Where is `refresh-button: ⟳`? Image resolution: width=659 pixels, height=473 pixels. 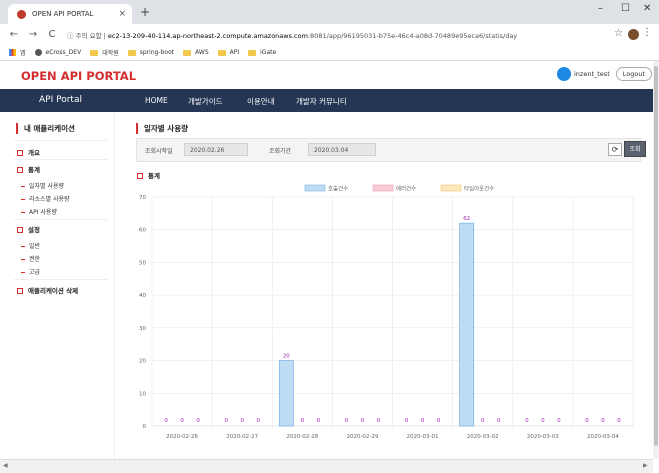 refresh-button: ⟳ is located at coordinates (615, 149).